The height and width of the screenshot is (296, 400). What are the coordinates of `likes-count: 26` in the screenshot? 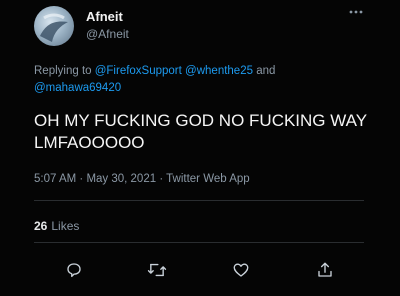 It's located at (41, 226).